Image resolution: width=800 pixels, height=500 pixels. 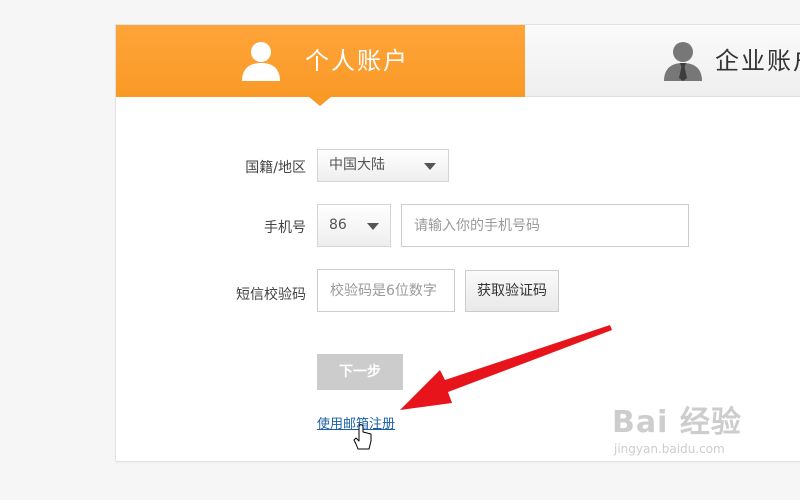 What do you see at coordinates (386, 290) in the screenshot?
I see `sms-code-input` at bounding box center [386, 290].